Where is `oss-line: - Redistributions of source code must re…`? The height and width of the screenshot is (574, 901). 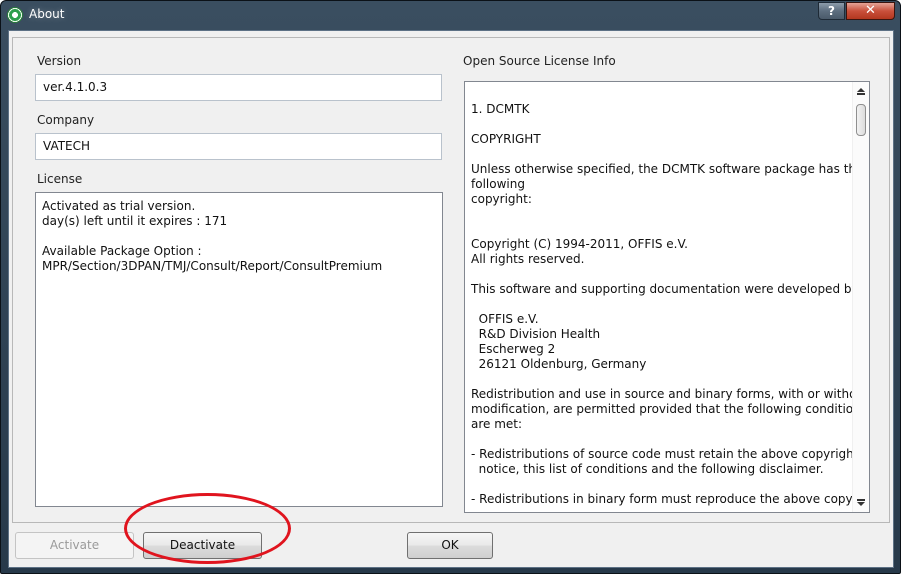 oss-line: - Redistributions of source code must re… is located at coordinates (665, 454).